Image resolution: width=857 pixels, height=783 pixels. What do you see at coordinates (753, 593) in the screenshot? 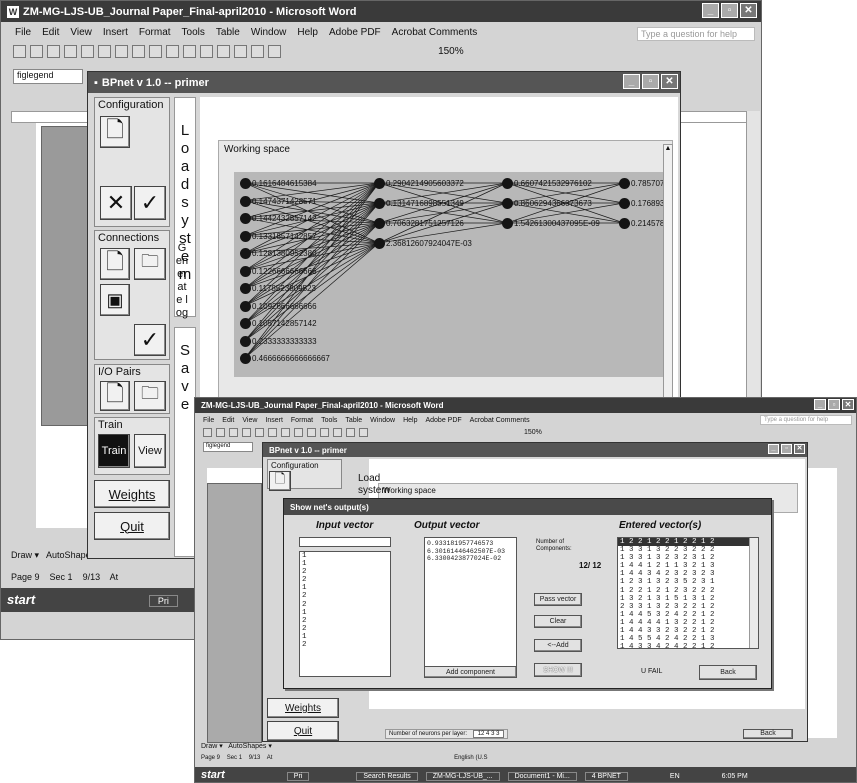
I see `entered-scrollbar` at bounding box center [753, 593].